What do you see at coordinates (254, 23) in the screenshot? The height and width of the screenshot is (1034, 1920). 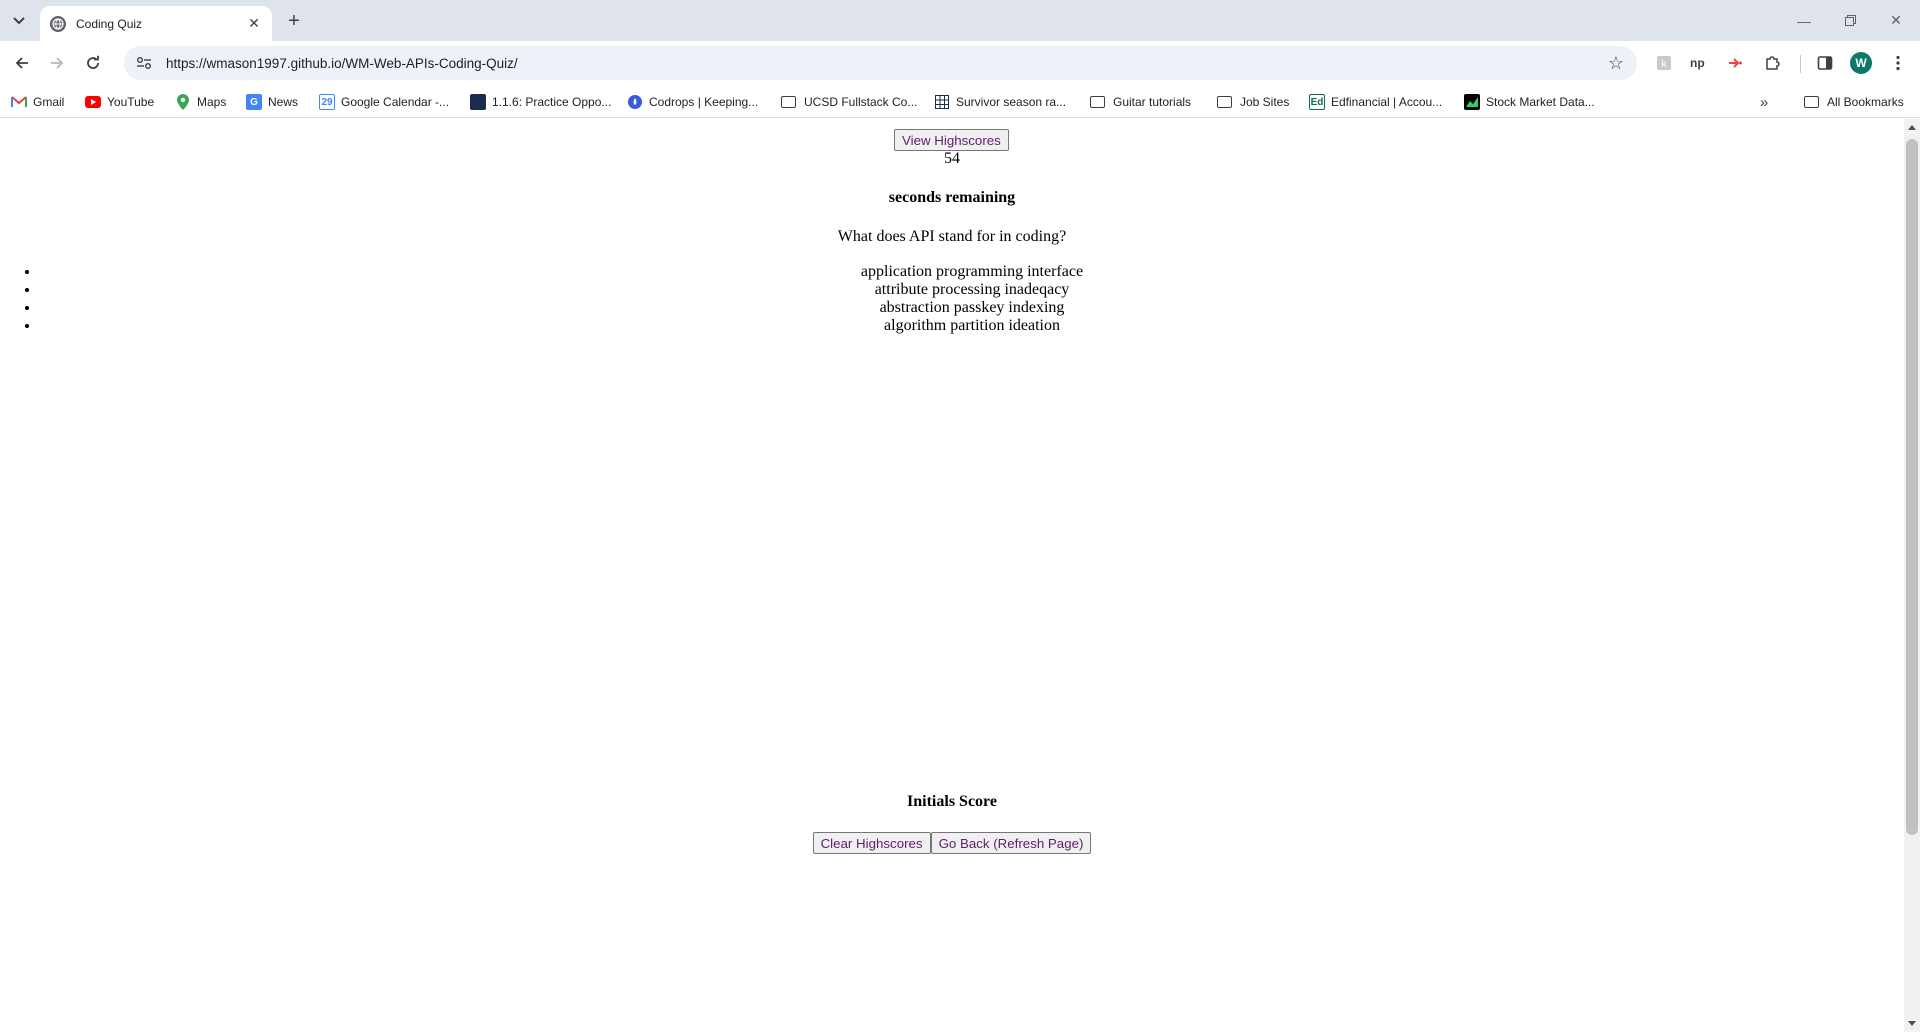 I see `tab-close-icon: ✕` at bounding box center [254, 23].